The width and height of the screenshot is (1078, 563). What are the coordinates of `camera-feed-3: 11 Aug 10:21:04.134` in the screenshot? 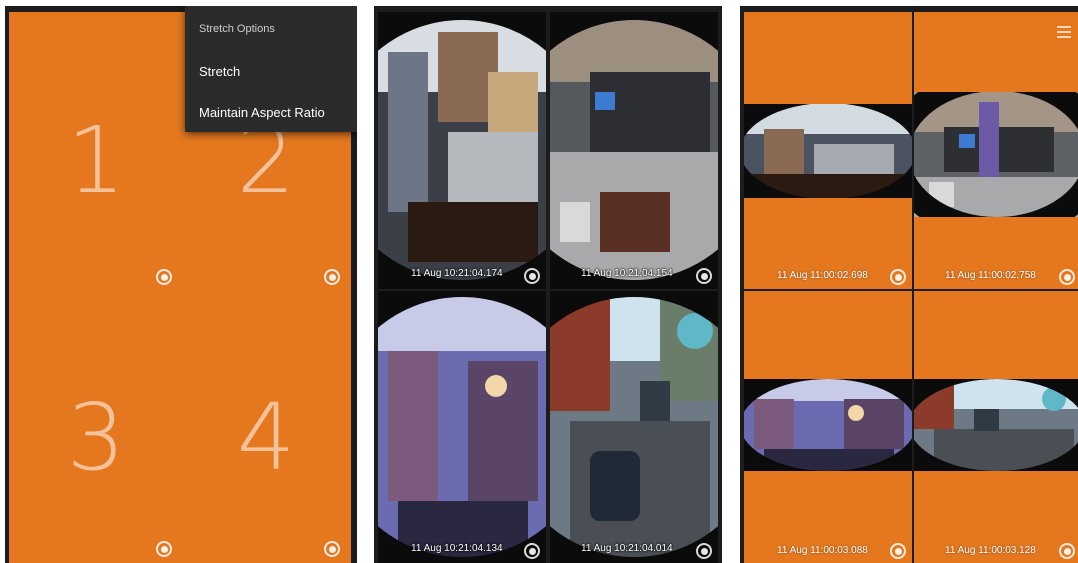 It's located at (462, 427).